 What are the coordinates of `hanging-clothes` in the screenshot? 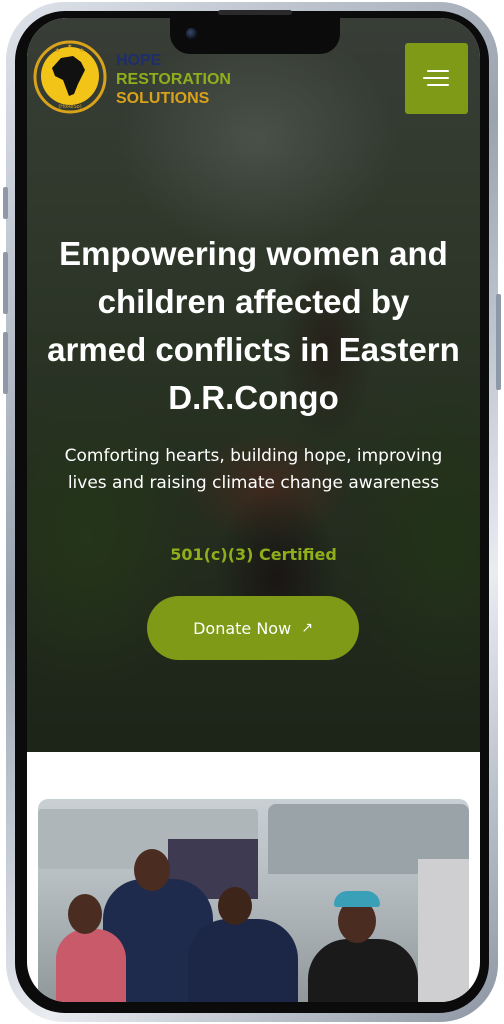 It's located at (443, 930).